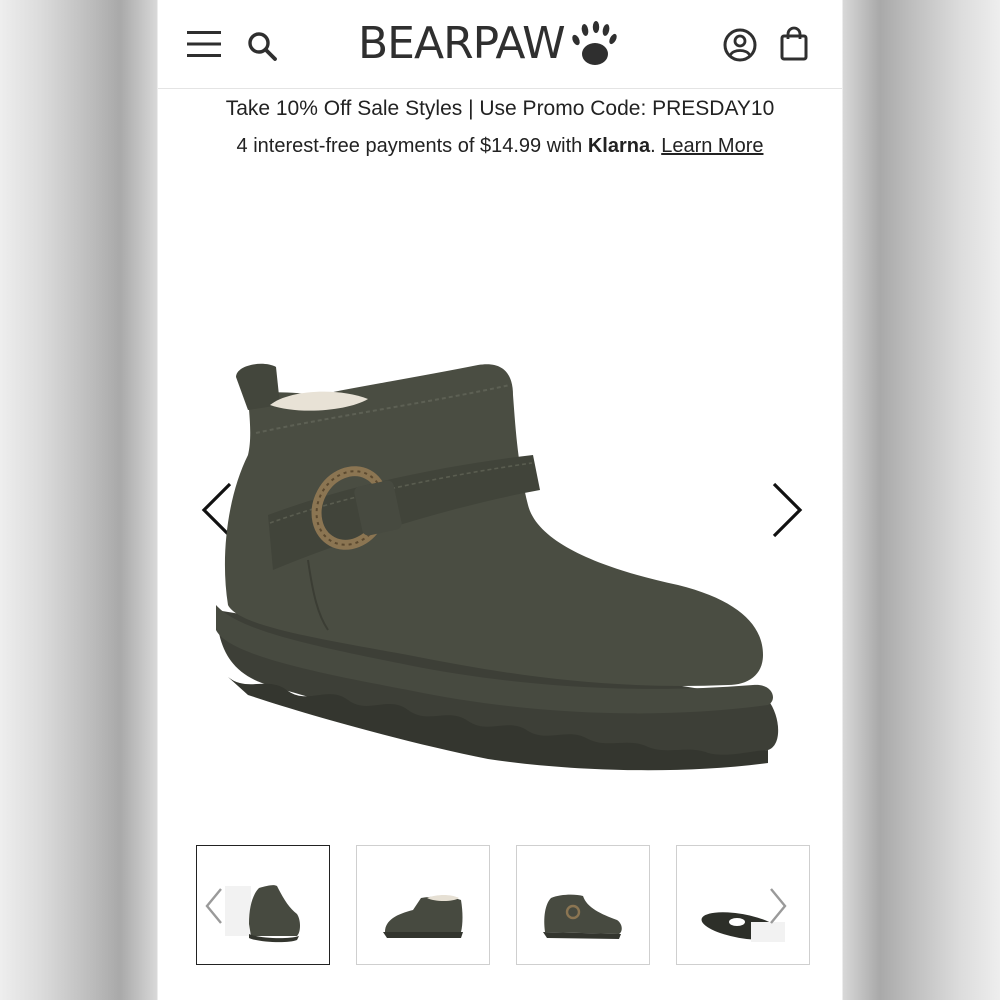 Image resolution: width=1000 pixels, height=1000 pixels. I want to click on menu-button, so click(204, 44).